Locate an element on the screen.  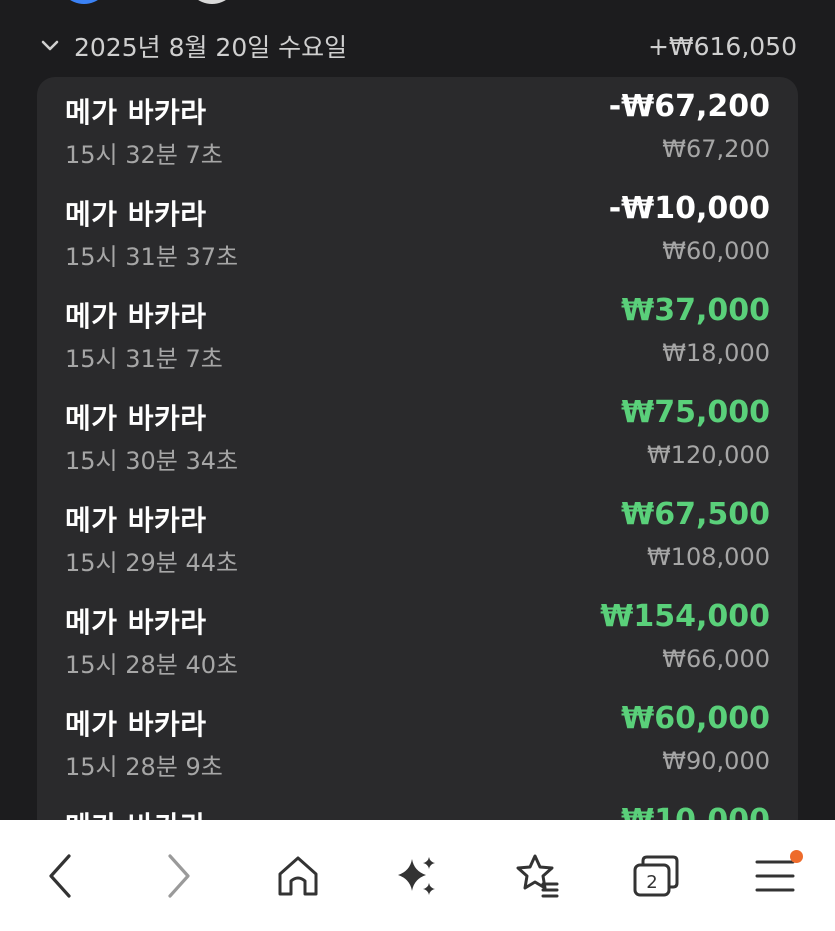
transaction-balance: ₩66,000 is located at coordinates (716, 659).